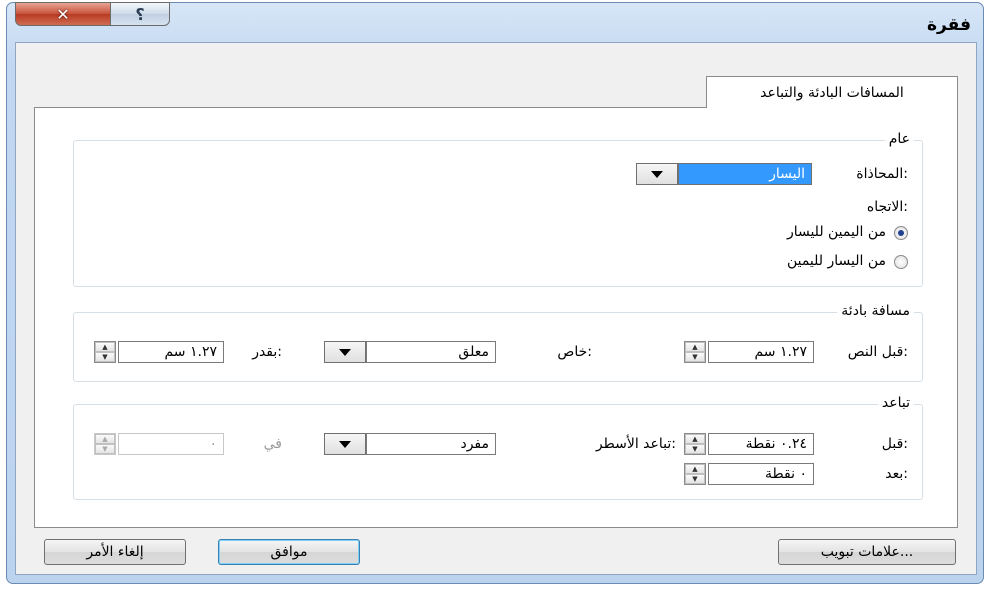  I want to click on spacing-before-input: ٠.٢٤ نقطة, so click(761, 444).